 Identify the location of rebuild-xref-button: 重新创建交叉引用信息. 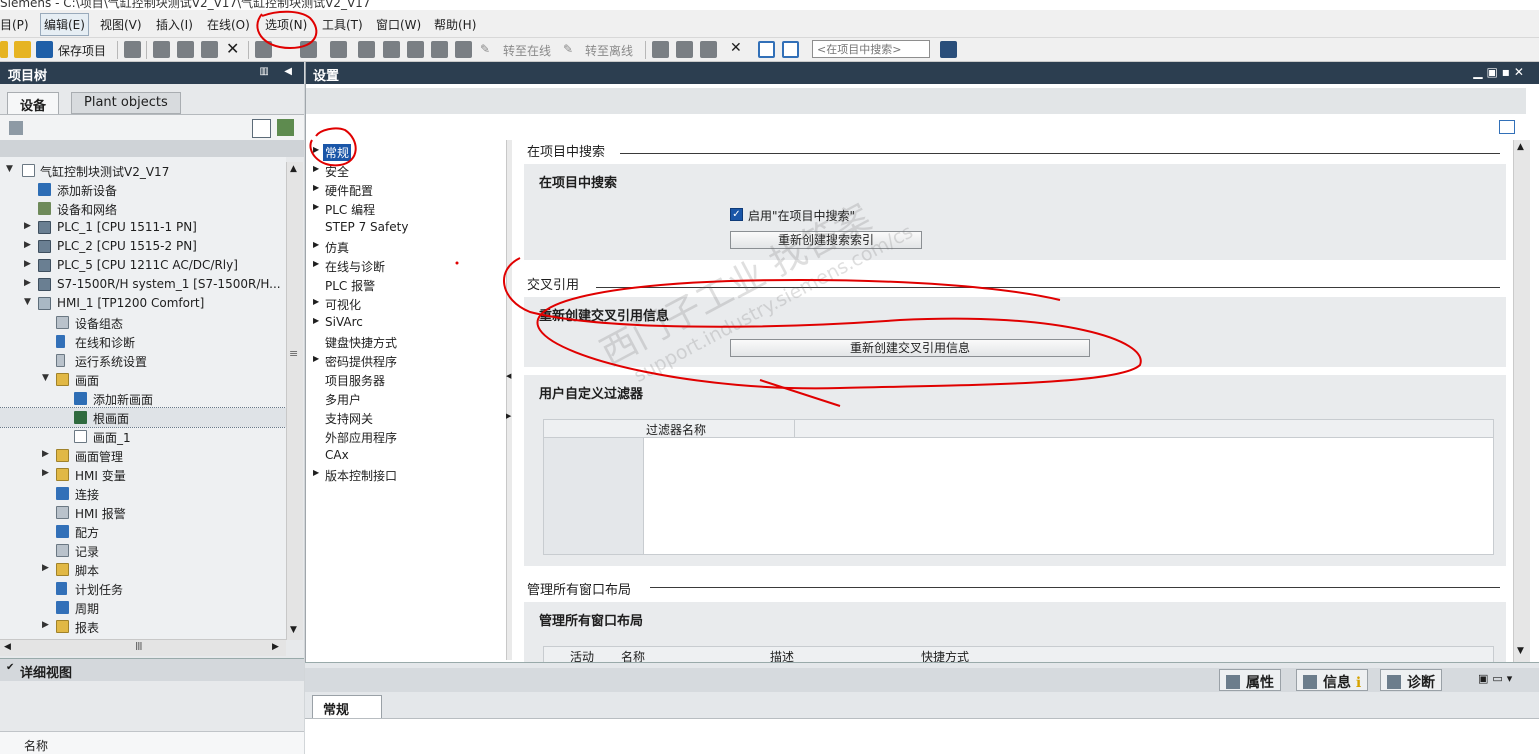
(910, 348).